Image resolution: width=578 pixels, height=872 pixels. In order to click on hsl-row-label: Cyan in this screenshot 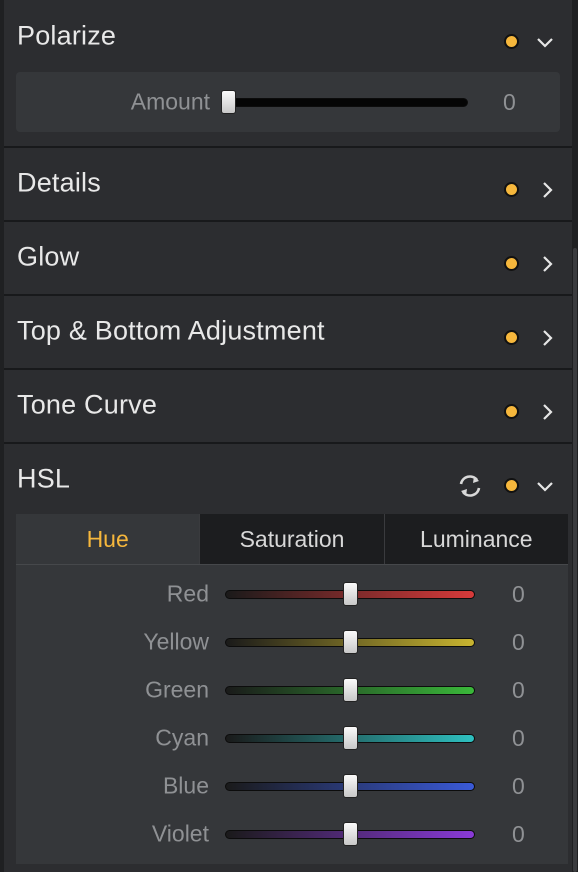, I will do `click(182, 737)`.